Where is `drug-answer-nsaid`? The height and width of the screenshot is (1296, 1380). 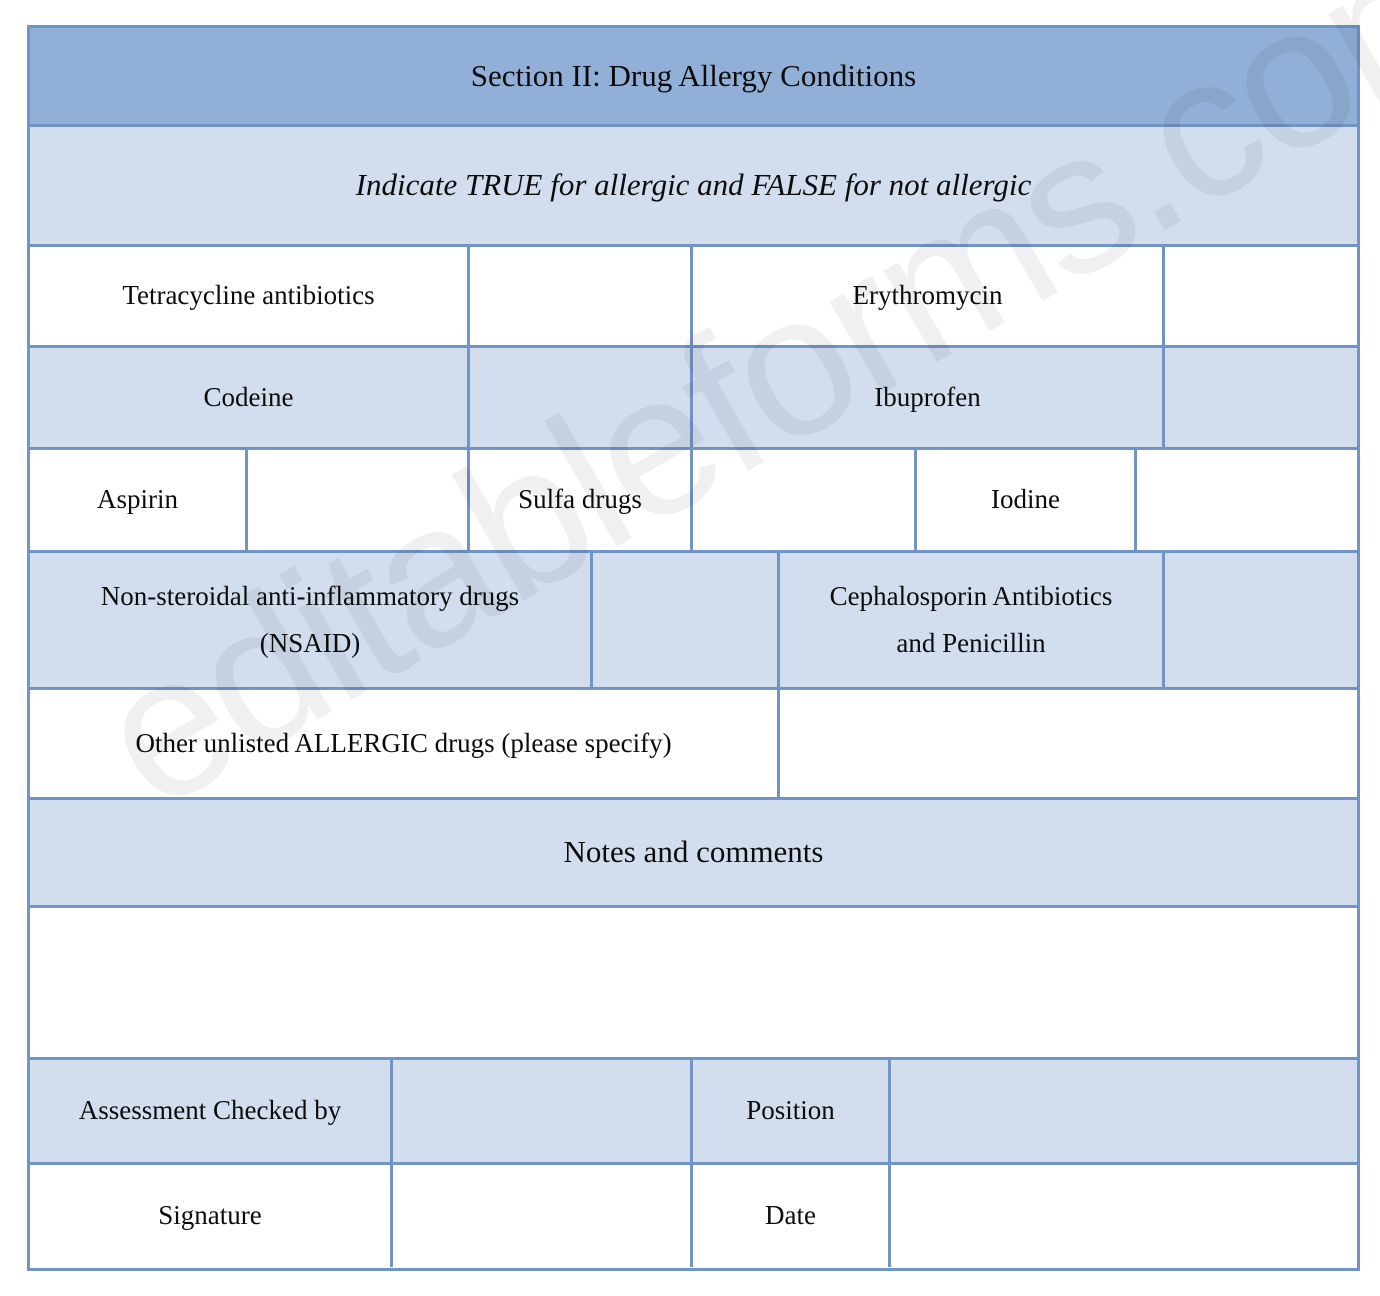 drug-answer-nsaid is located at coordinates (686, 620).